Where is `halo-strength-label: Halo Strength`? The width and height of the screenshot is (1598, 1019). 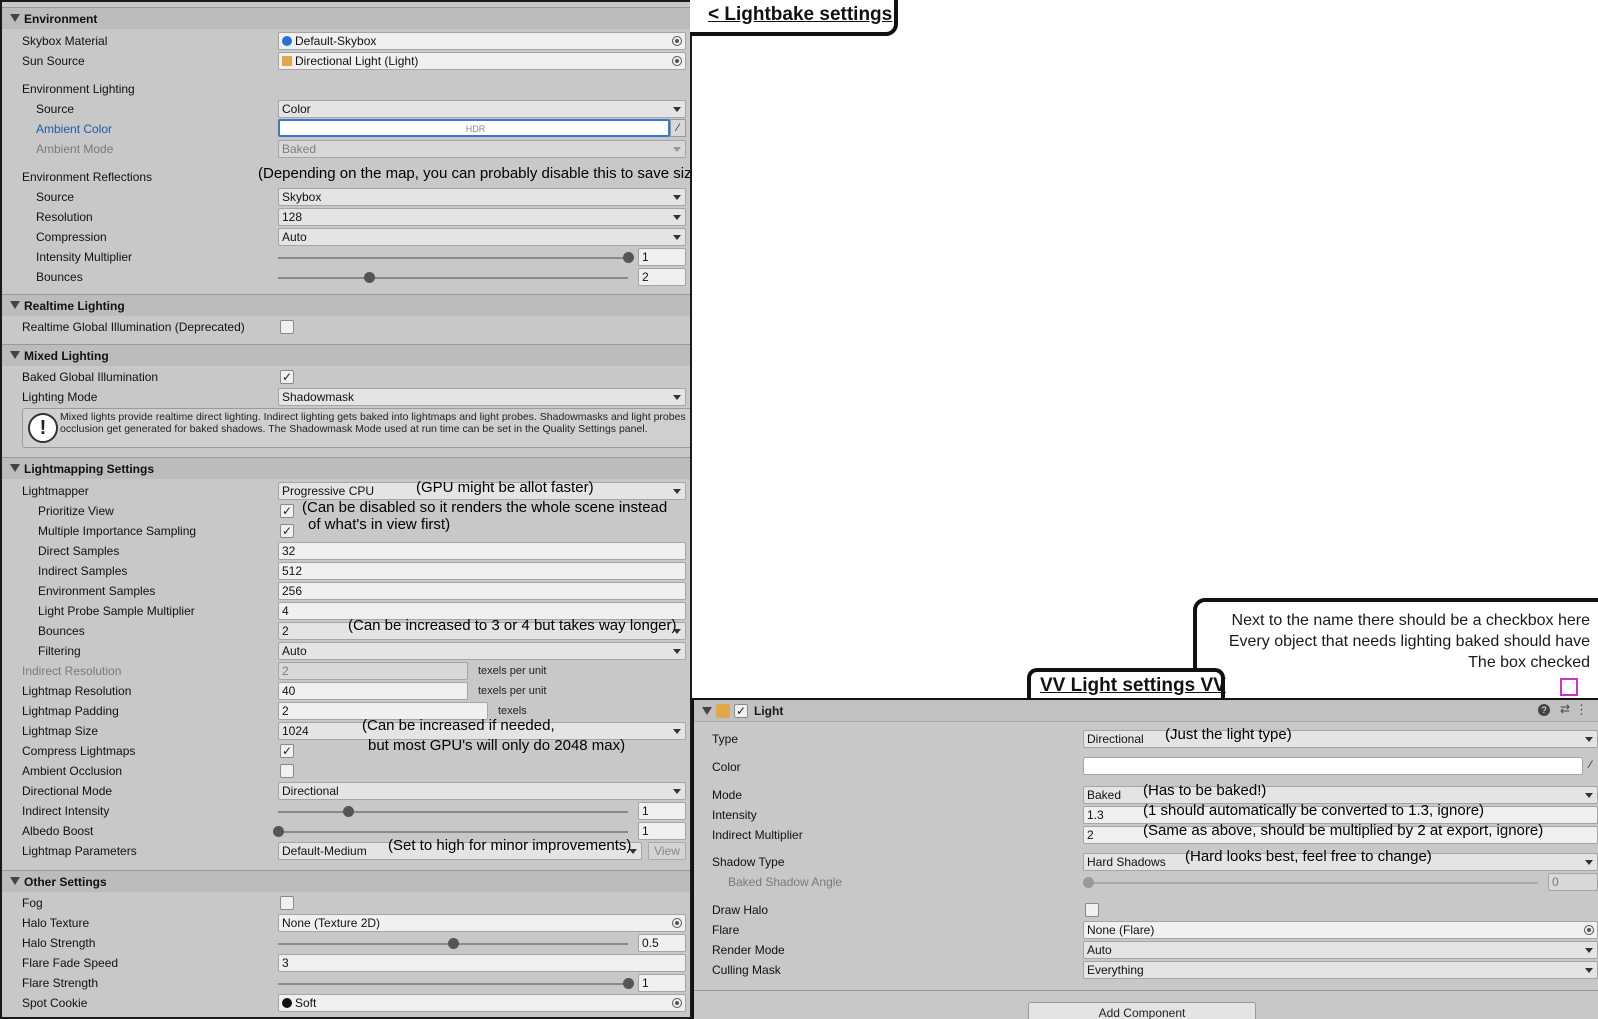 halo-strength-label: Halo Strength is located at coordinates (59, 943).